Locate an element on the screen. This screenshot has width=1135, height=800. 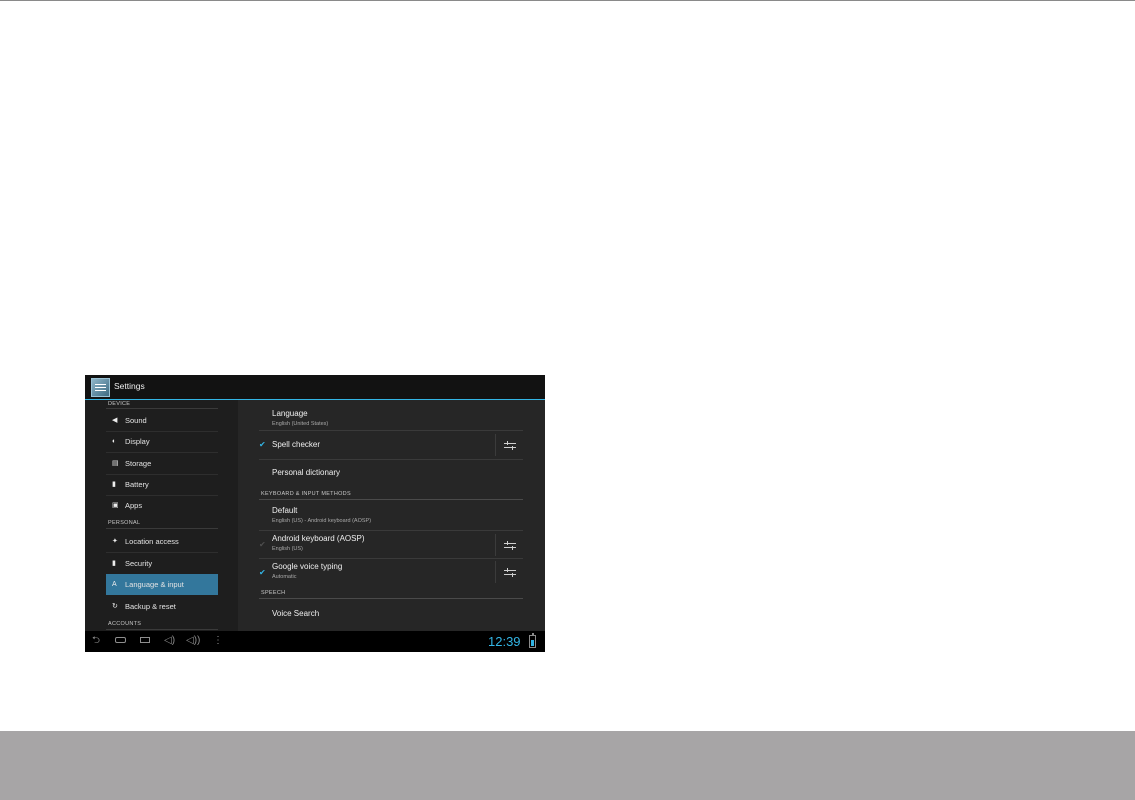
top-rule is located at coordinates (567, 0).